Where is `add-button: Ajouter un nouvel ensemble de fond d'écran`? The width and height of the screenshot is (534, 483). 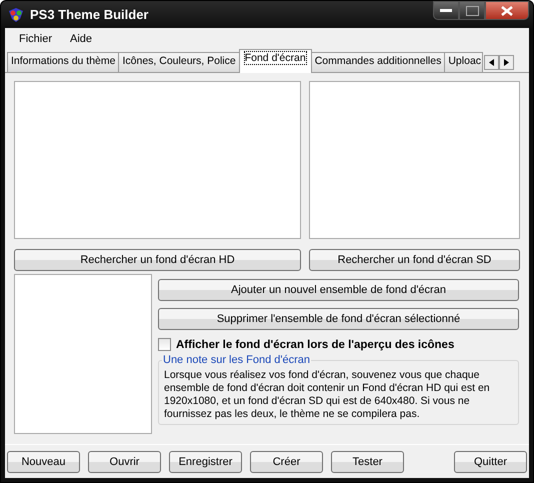 add-button: Ajouter un nouvel ensemble de fond d'écran is located at coordinates (338, 290).